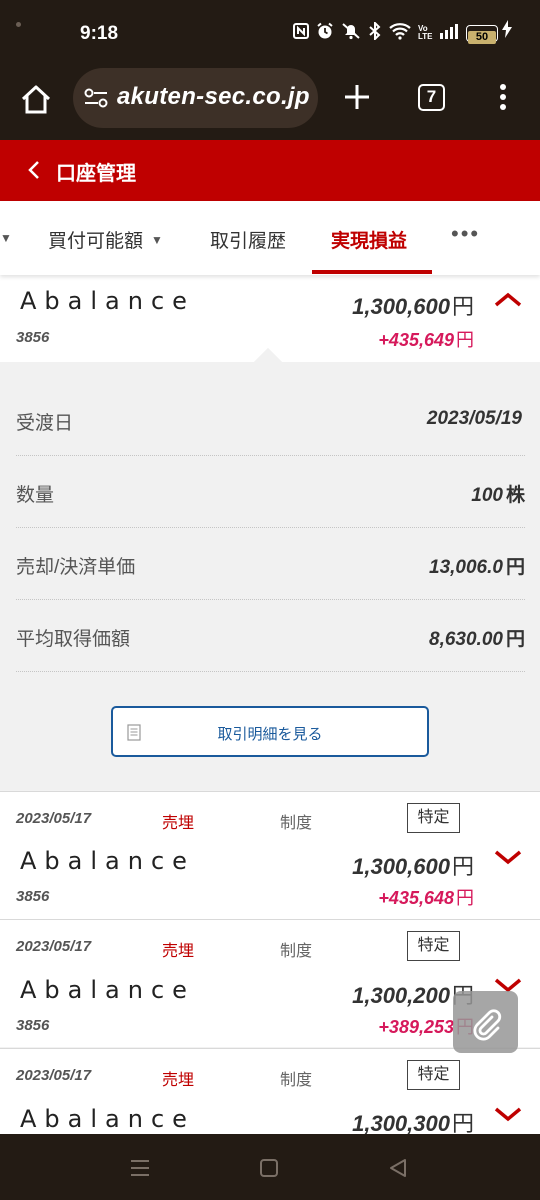  What do you see at coordinates (474, 418) in the screenshot?
I see `detail-value: 2023/05/19` at bounding box center [474, 418].